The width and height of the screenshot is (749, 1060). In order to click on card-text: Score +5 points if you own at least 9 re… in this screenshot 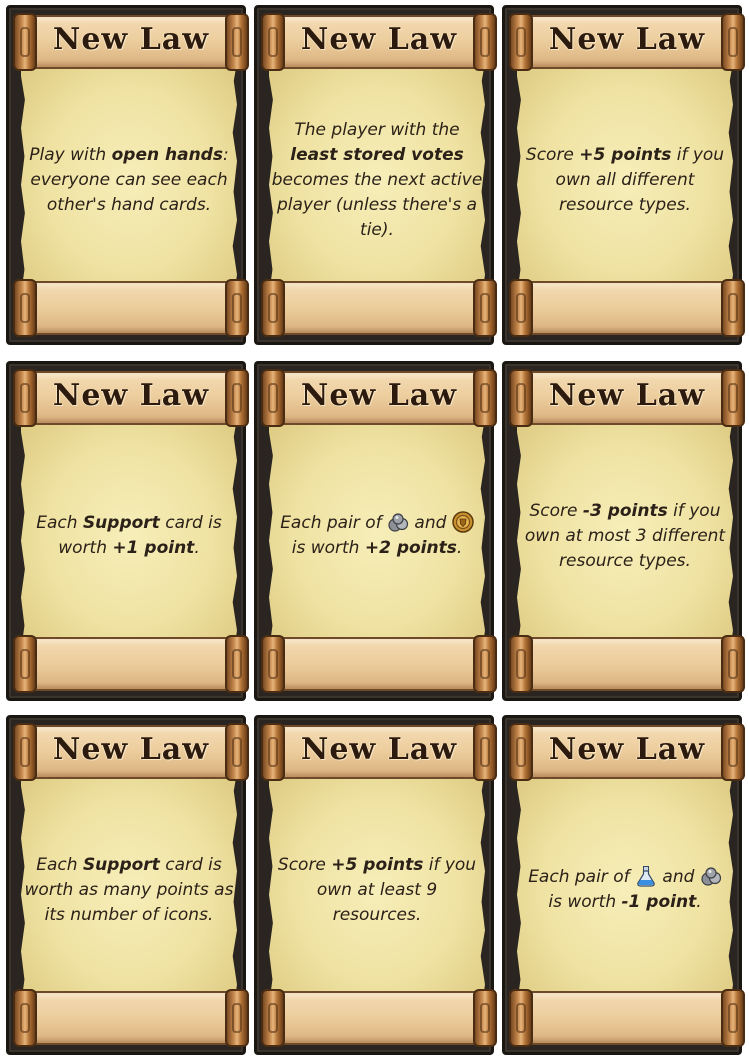, I will do `click(377, 889)`.